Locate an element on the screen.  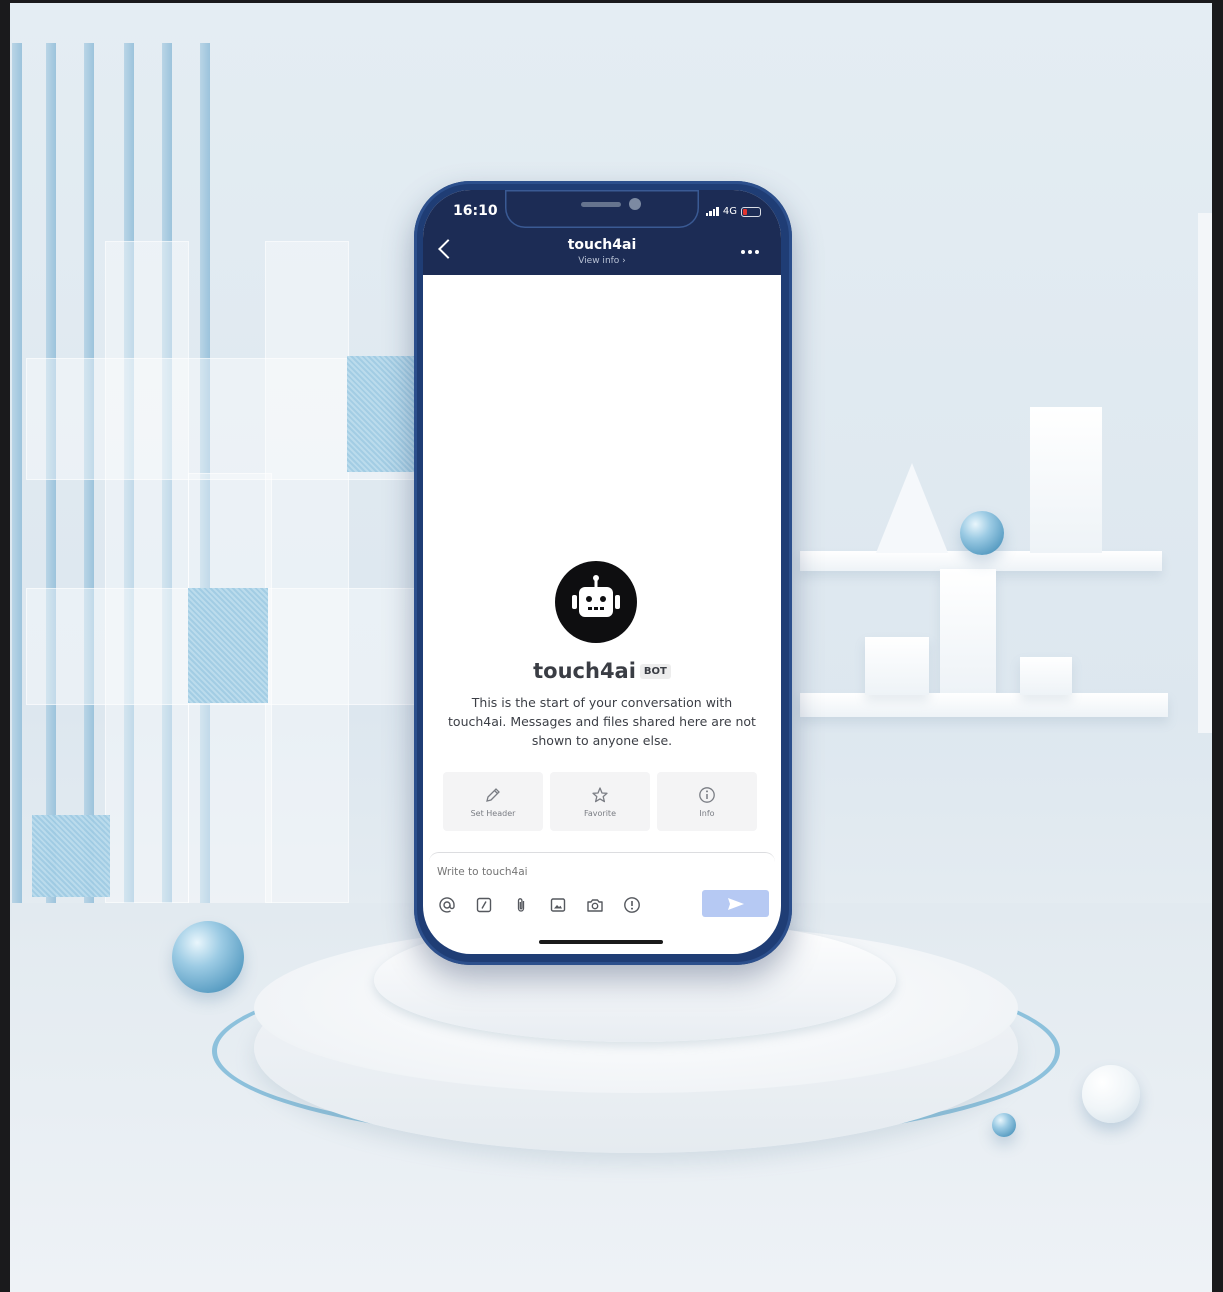
network-label: 4G is located at coordinates (729, 211).